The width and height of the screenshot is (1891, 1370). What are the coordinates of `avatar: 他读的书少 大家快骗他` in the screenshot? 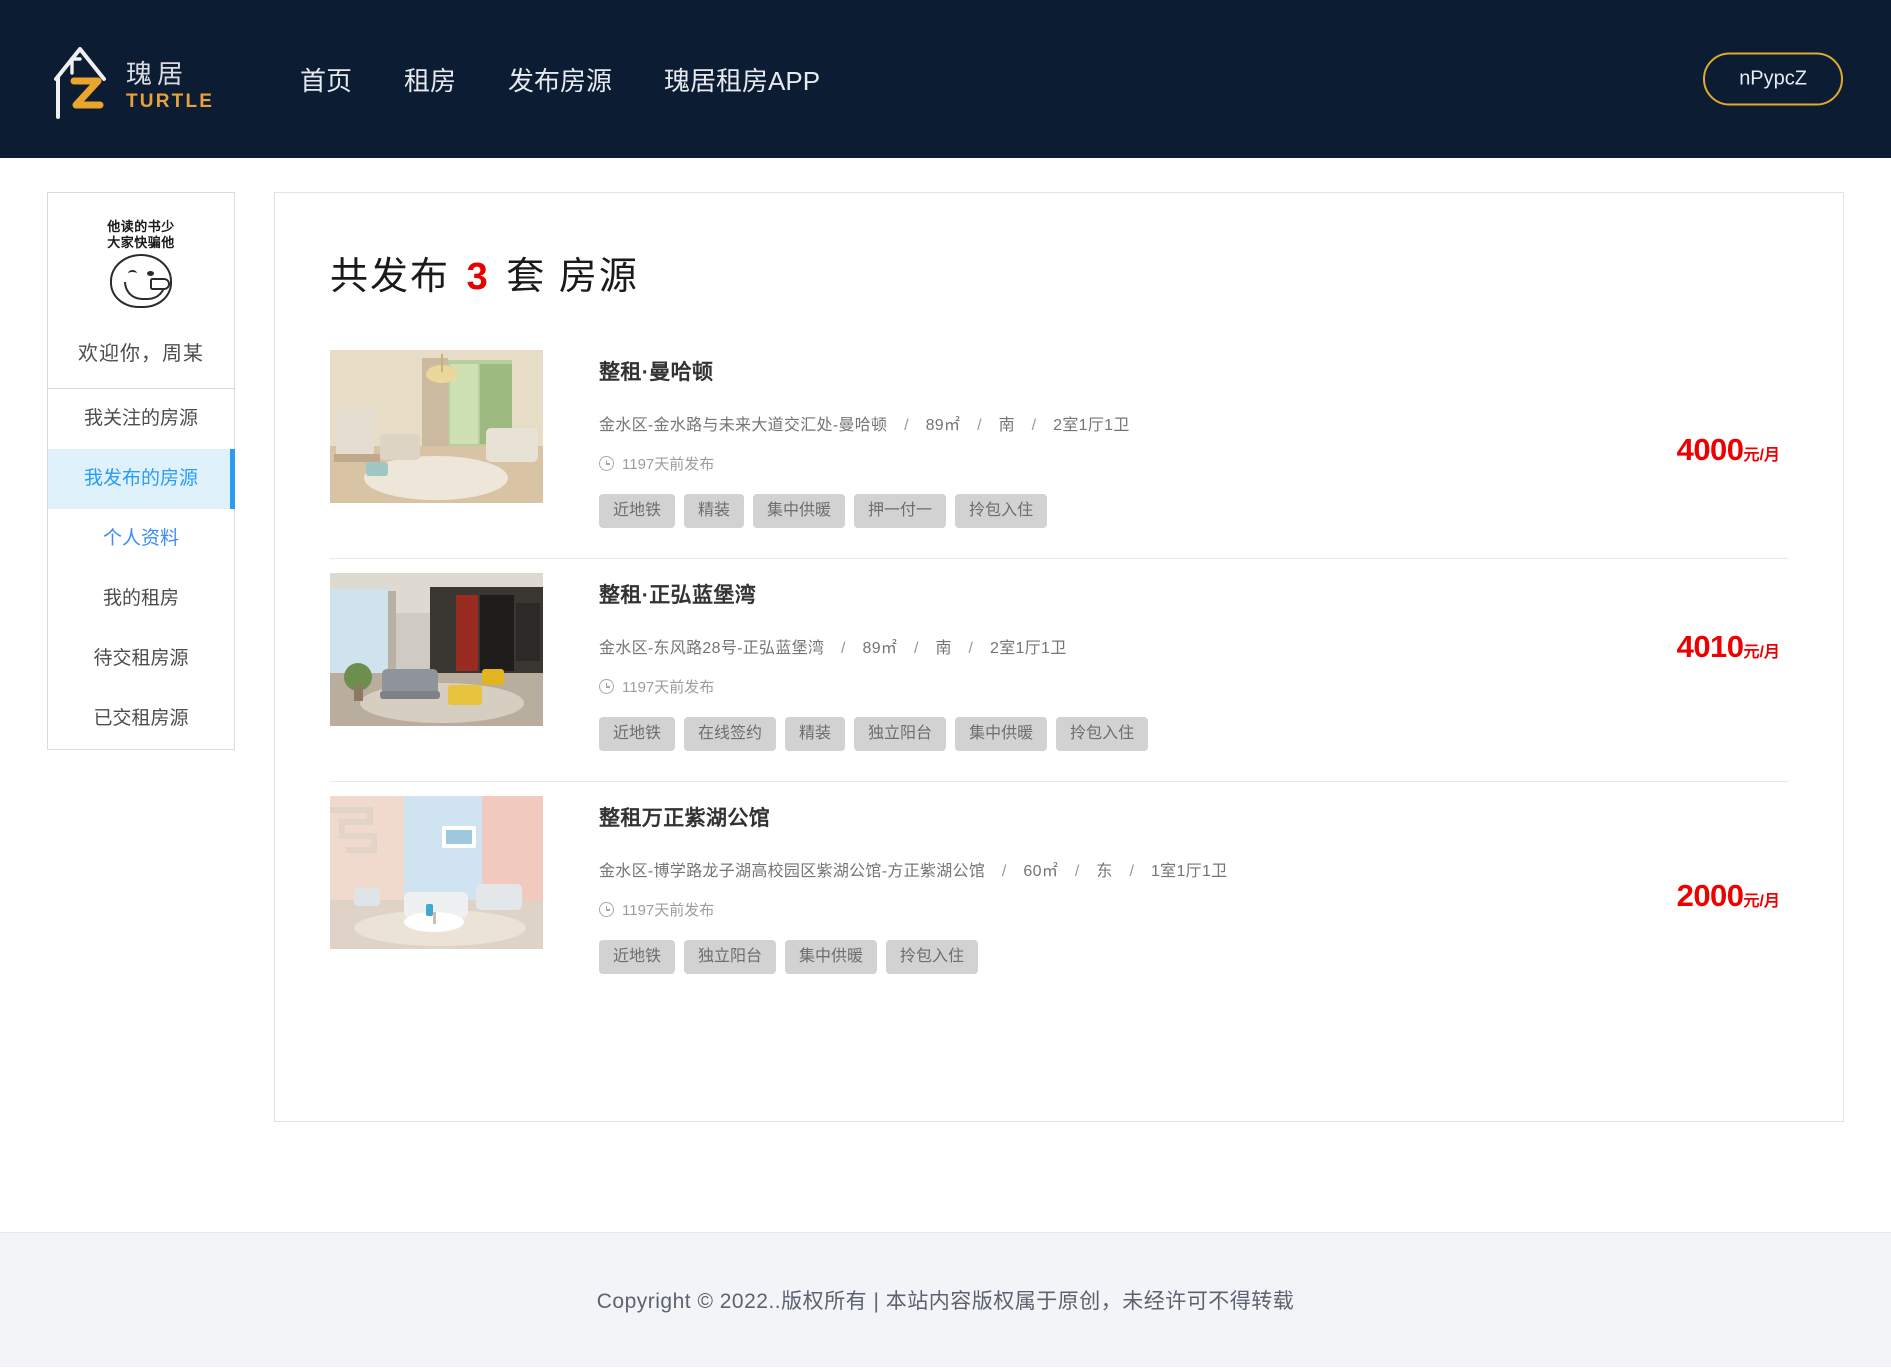 It's located at (141, 271).